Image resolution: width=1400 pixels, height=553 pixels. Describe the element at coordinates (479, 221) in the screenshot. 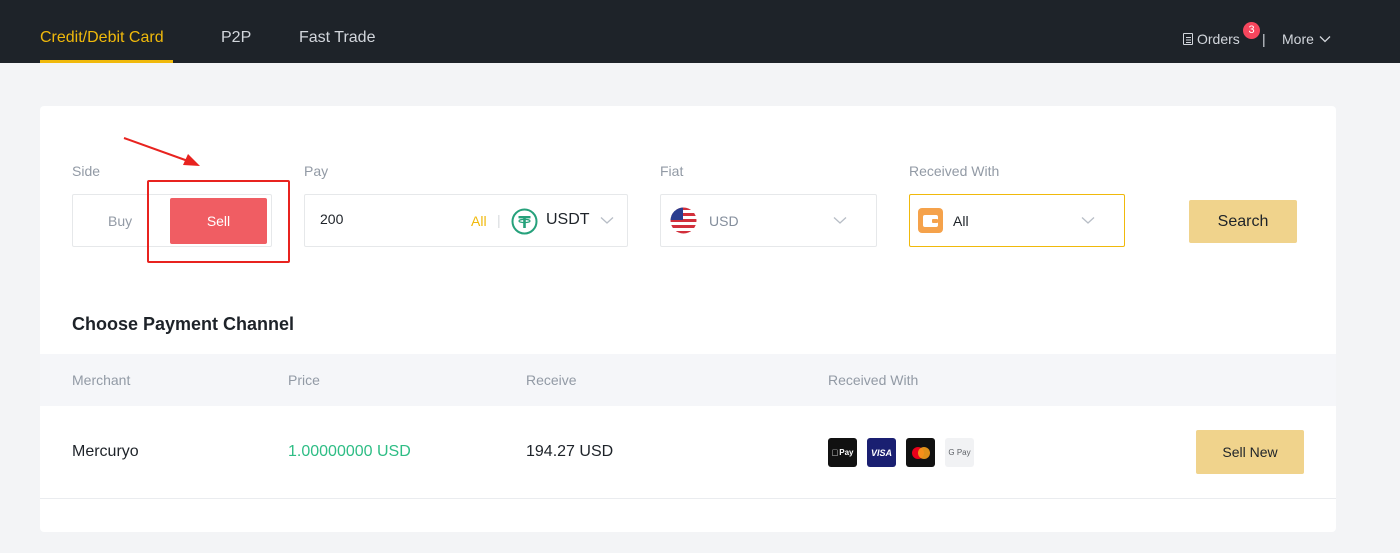

I see `pay-all-button: All` at that location.